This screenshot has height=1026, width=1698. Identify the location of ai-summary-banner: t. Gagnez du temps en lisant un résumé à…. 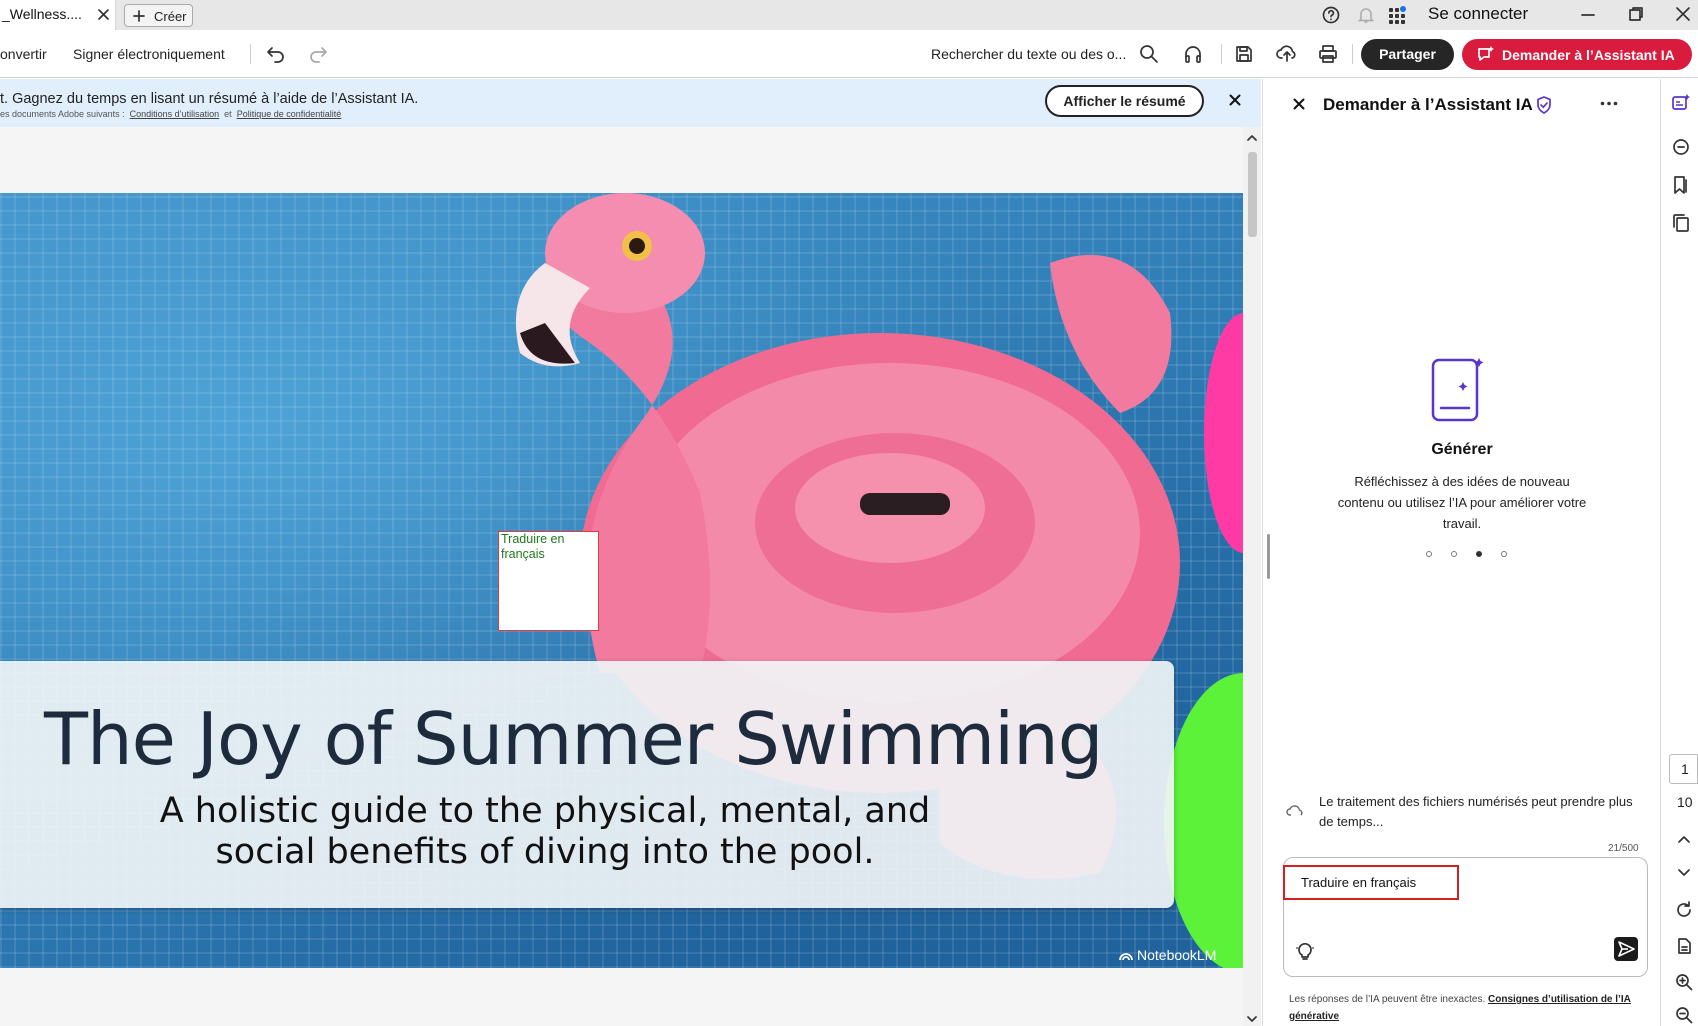
(630, 103).